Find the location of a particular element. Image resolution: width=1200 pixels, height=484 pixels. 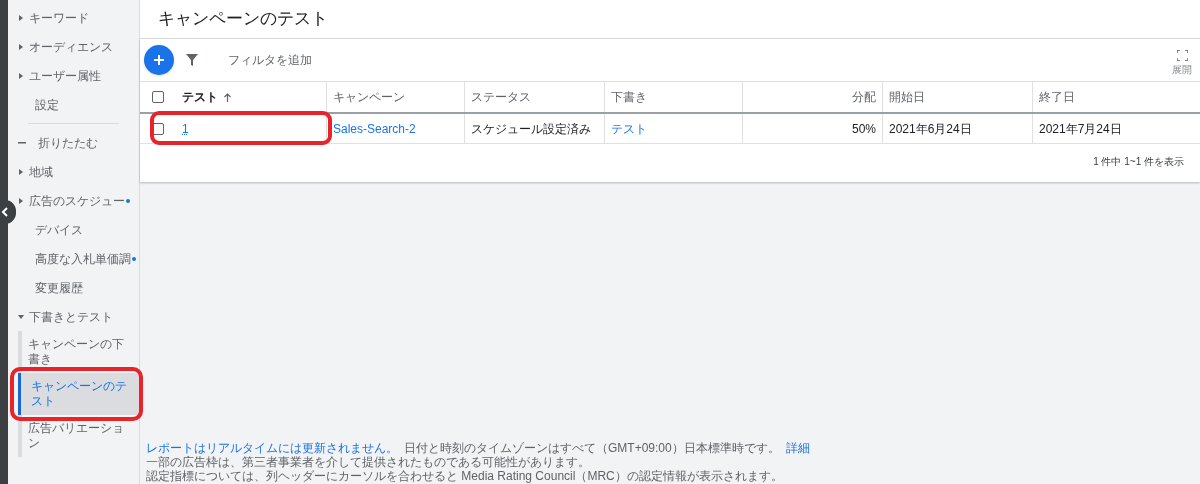

pagination-text: 1 件中 1~1 件を表示 is located at coordinates (1138, 162).